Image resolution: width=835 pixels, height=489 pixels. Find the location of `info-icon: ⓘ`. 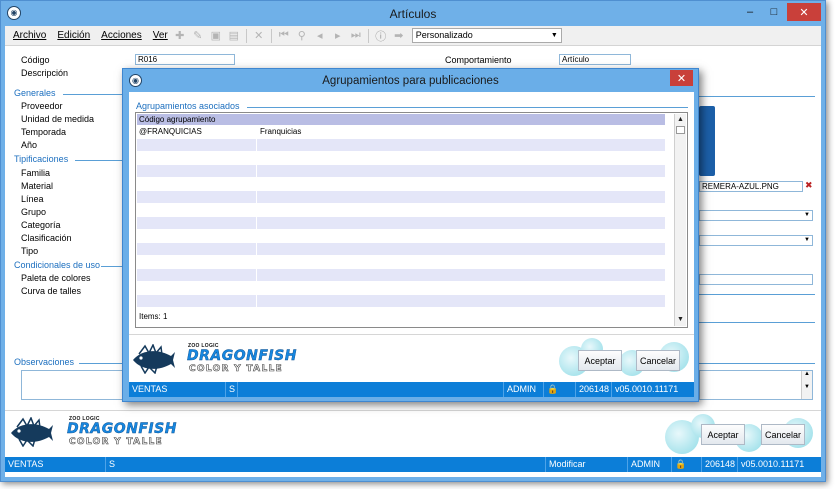

info-icon: ⓘ is located at coordinates (381, 36).